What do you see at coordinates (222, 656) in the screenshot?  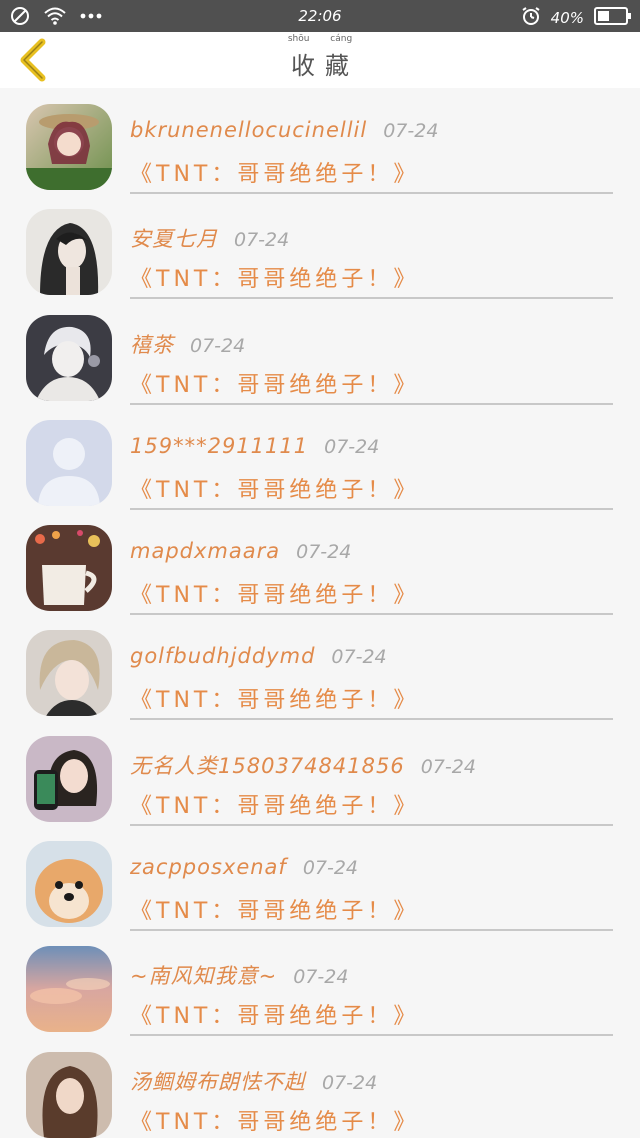 I see `username: golfbudhjddymd` at bounding box center [222, 656].